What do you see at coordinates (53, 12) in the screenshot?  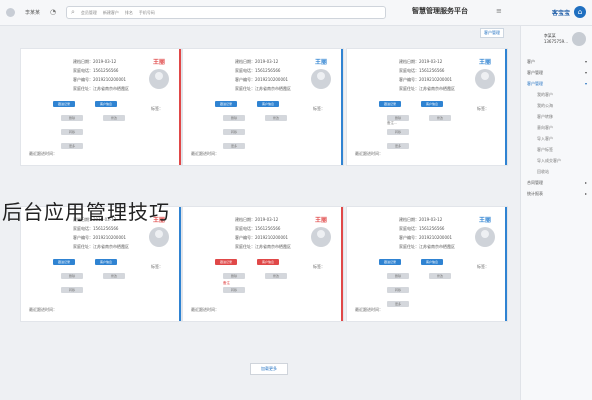 I see `bell-icon: ◔` at bounding box center [53, 12].